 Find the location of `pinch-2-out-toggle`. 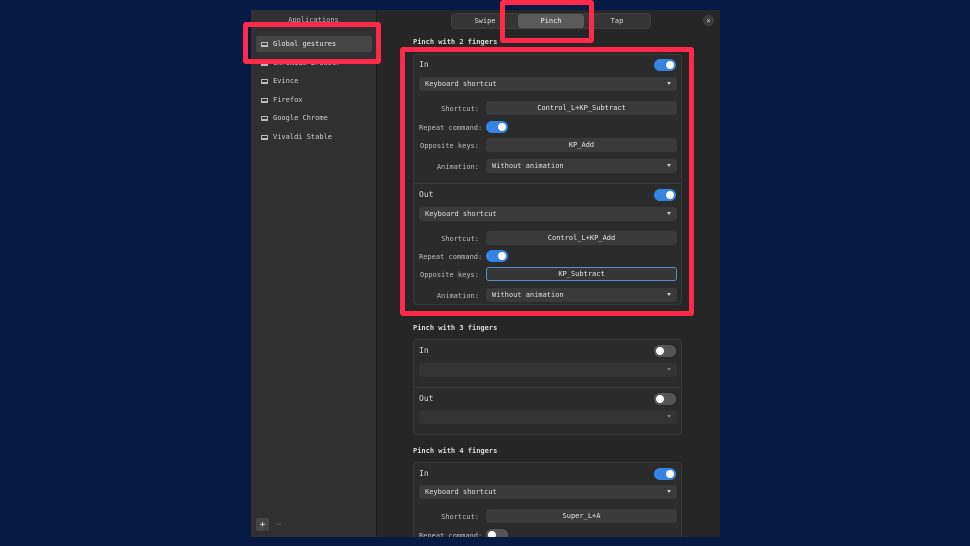

pinch-2-out-toggle is located at coordinates (665, 195).